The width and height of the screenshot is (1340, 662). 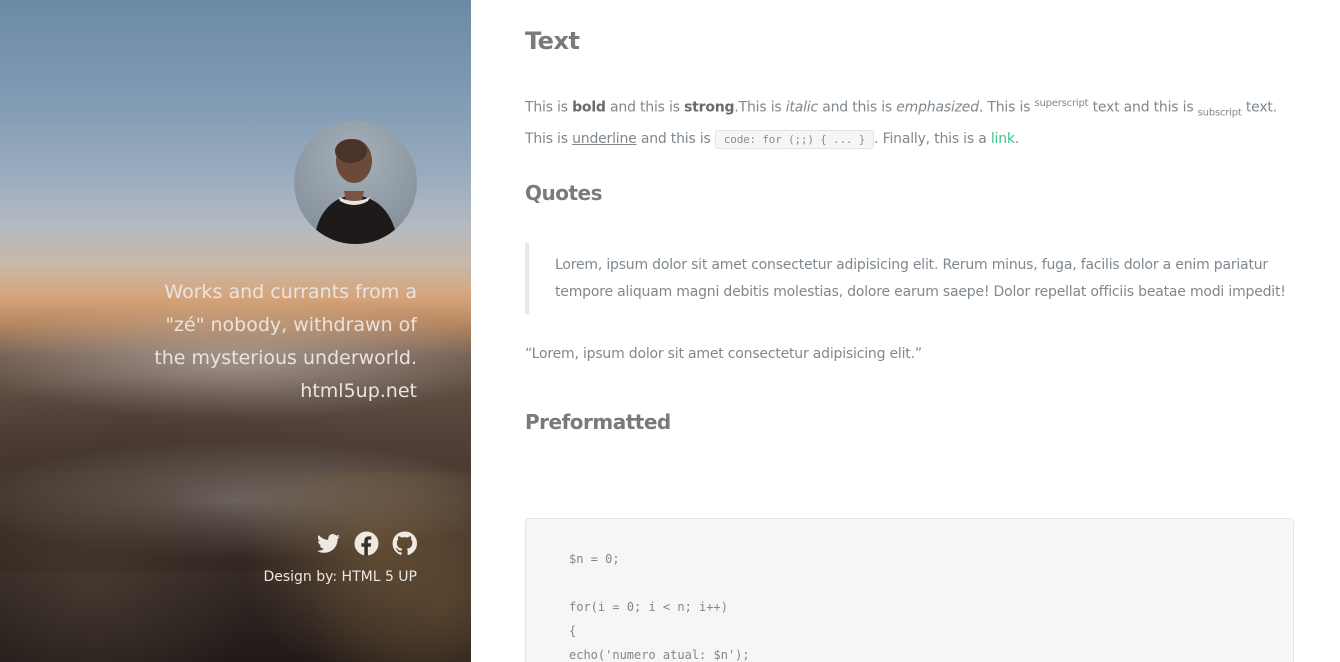 What do you see at coordinates (1017, 139) in the screenshot?
I see `text-run: .` at bounding box center [1017, 139].